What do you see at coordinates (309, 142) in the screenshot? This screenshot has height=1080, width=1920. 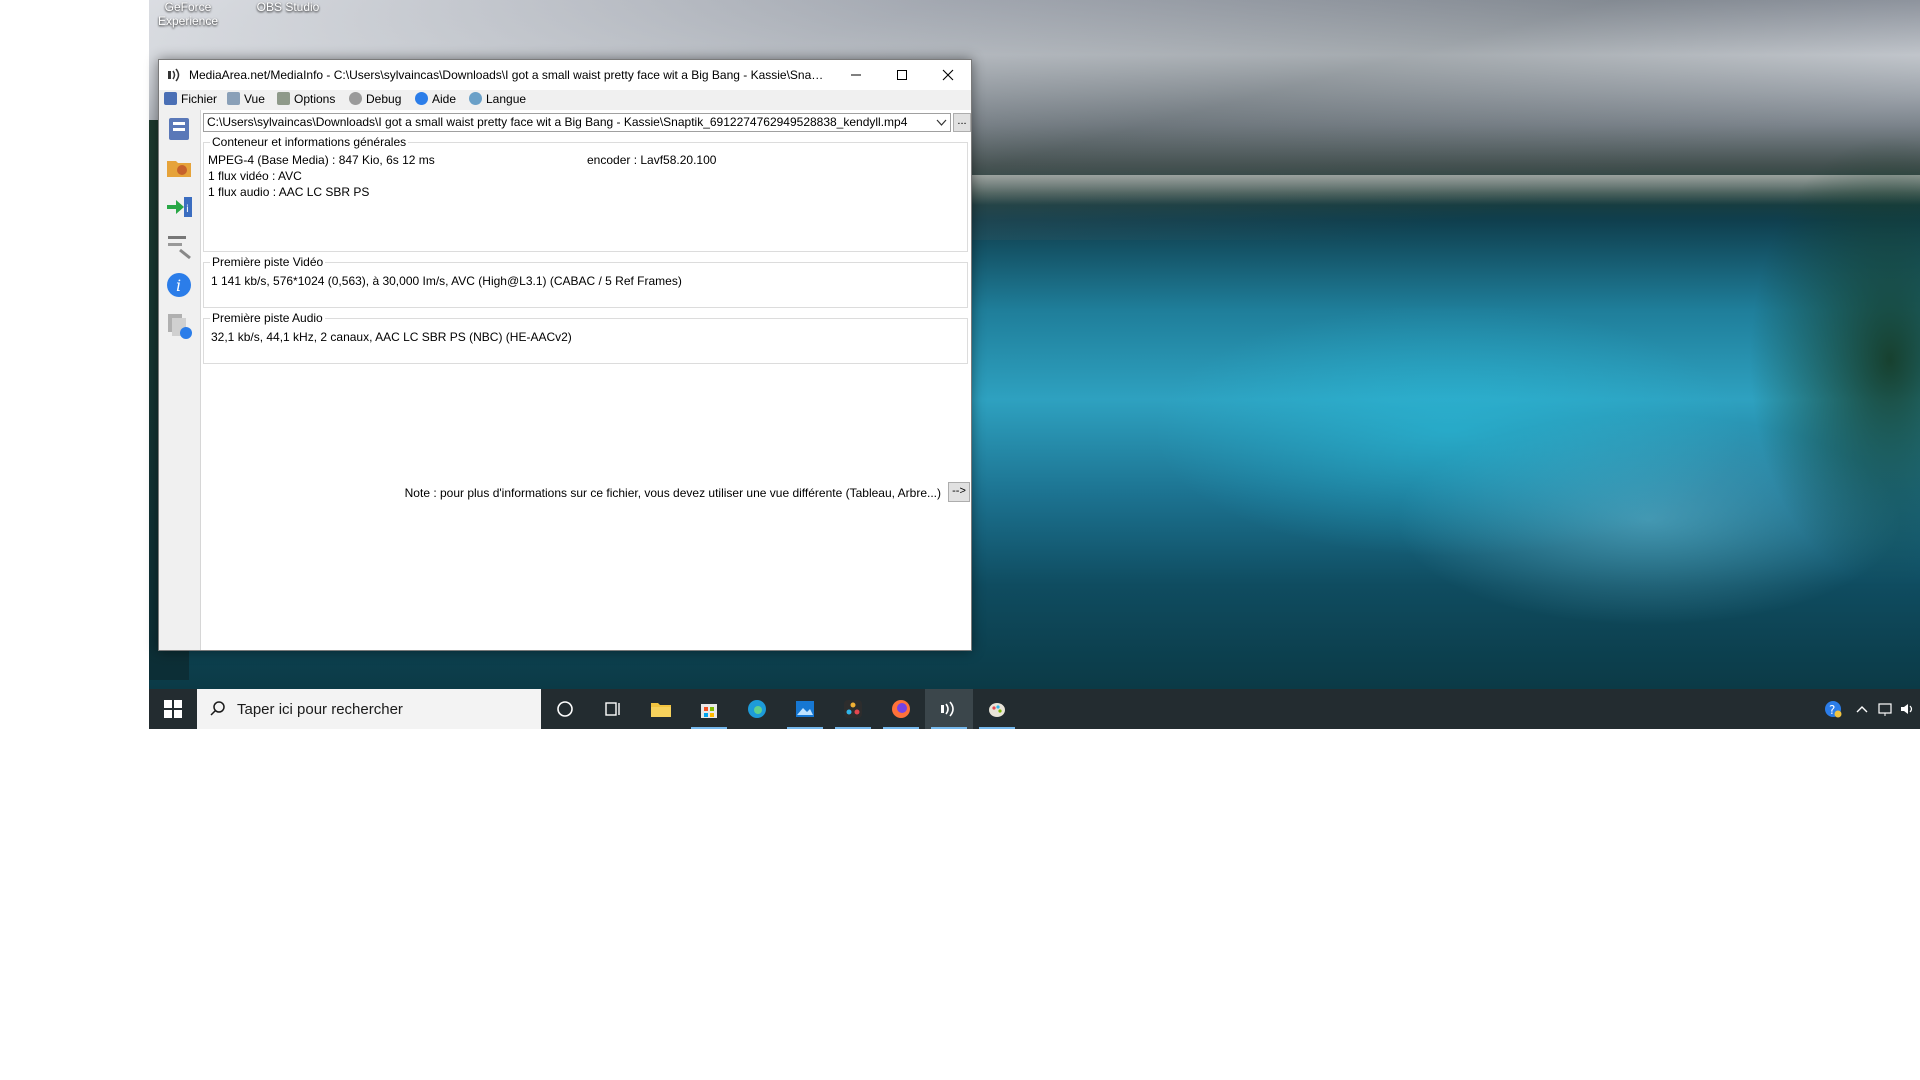 I see `general-info-title: Conteneur et informations générales` at bounding box center [309, 142].